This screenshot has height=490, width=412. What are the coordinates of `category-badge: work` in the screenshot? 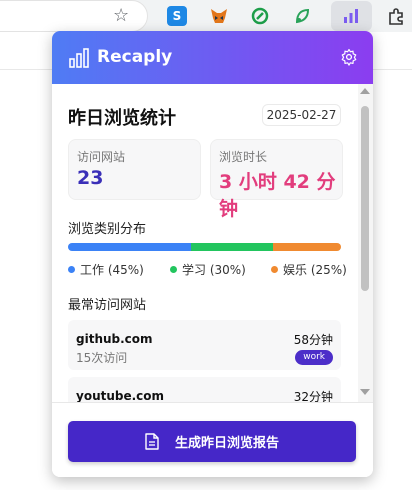 It's located at (314, 357).